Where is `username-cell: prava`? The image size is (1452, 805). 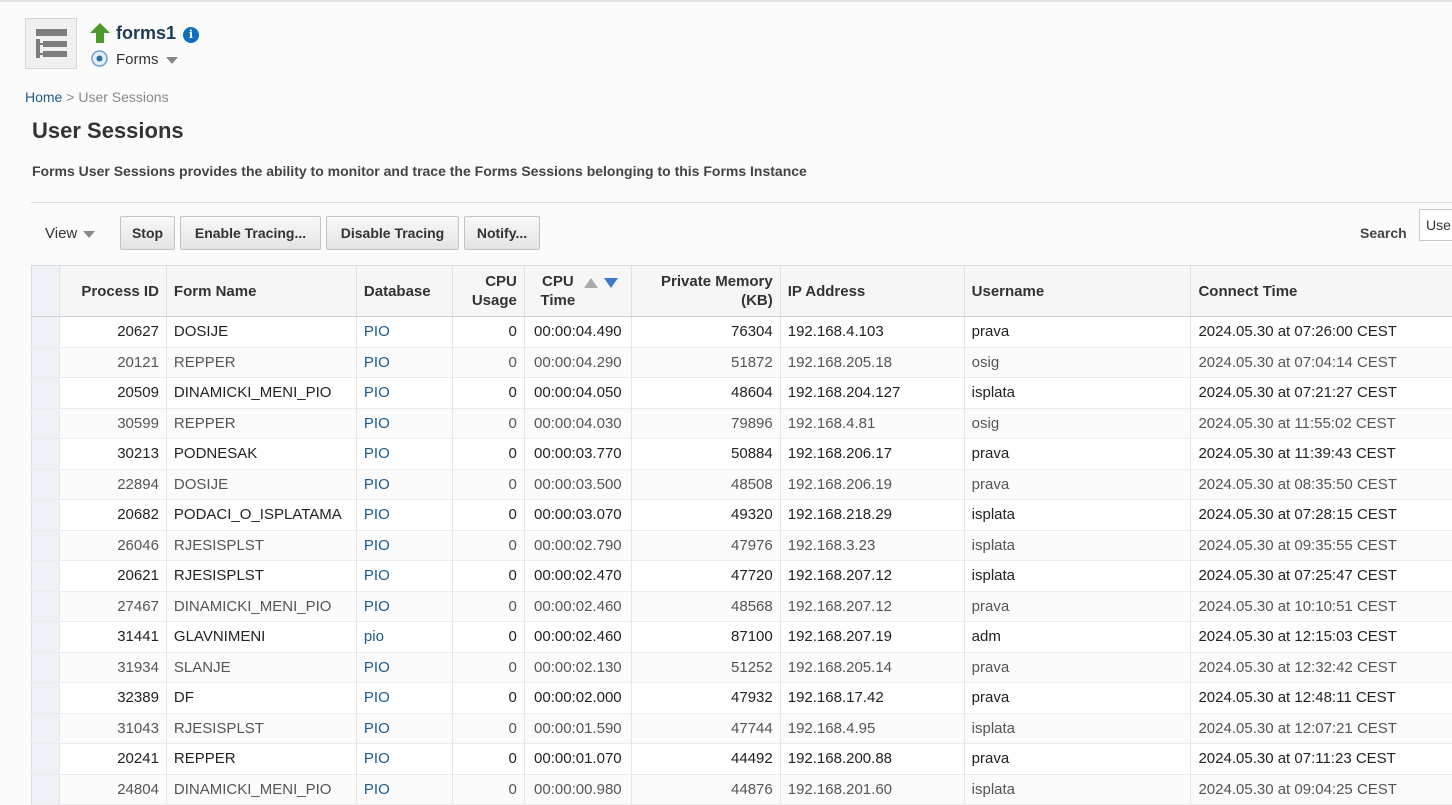
username-cell: prava is located at coordinates (1077, 484).